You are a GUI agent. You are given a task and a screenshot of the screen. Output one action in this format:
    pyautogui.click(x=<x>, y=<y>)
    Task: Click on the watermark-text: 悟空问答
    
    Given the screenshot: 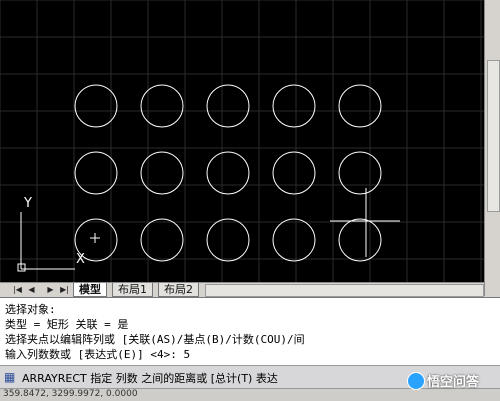 What is the action you would take?
    pyautogui.click(x=453, y=382)
    